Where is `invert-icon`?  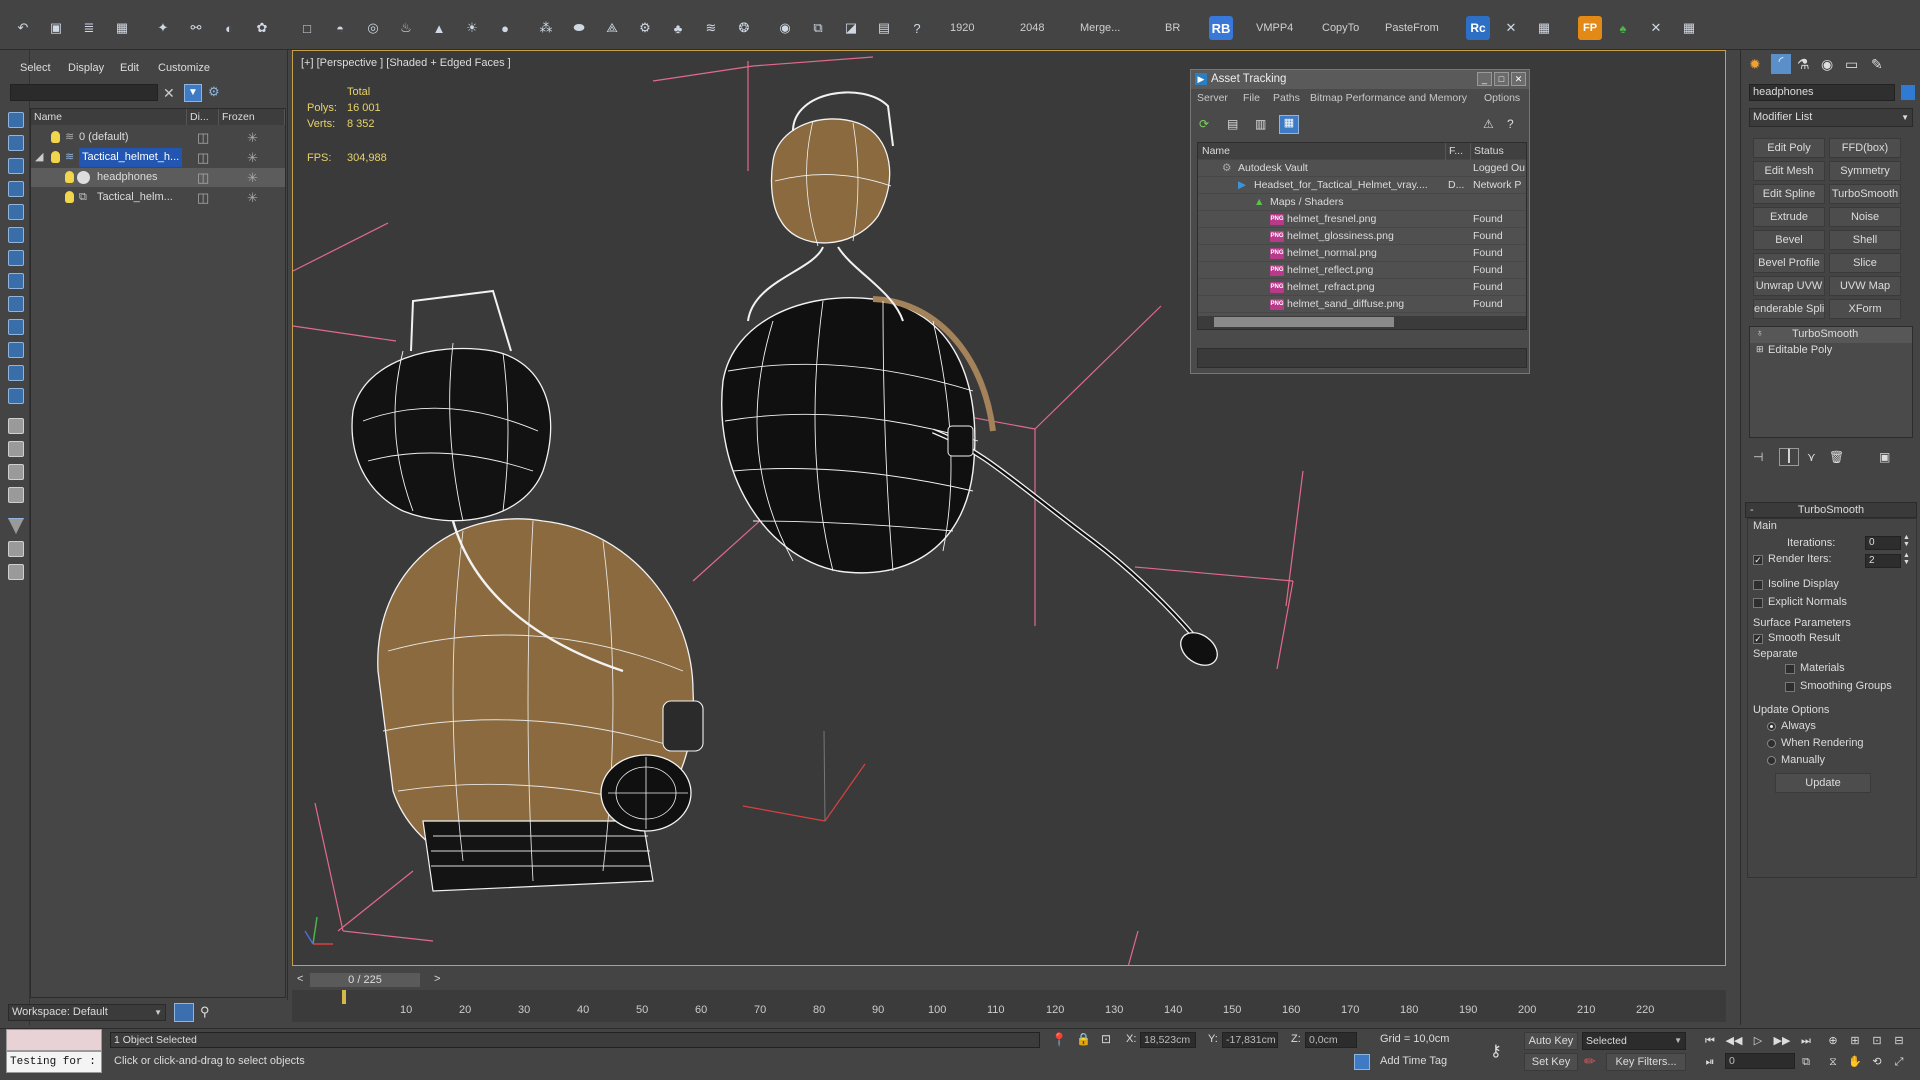
invert-icon is located at coordinates (16, 495).